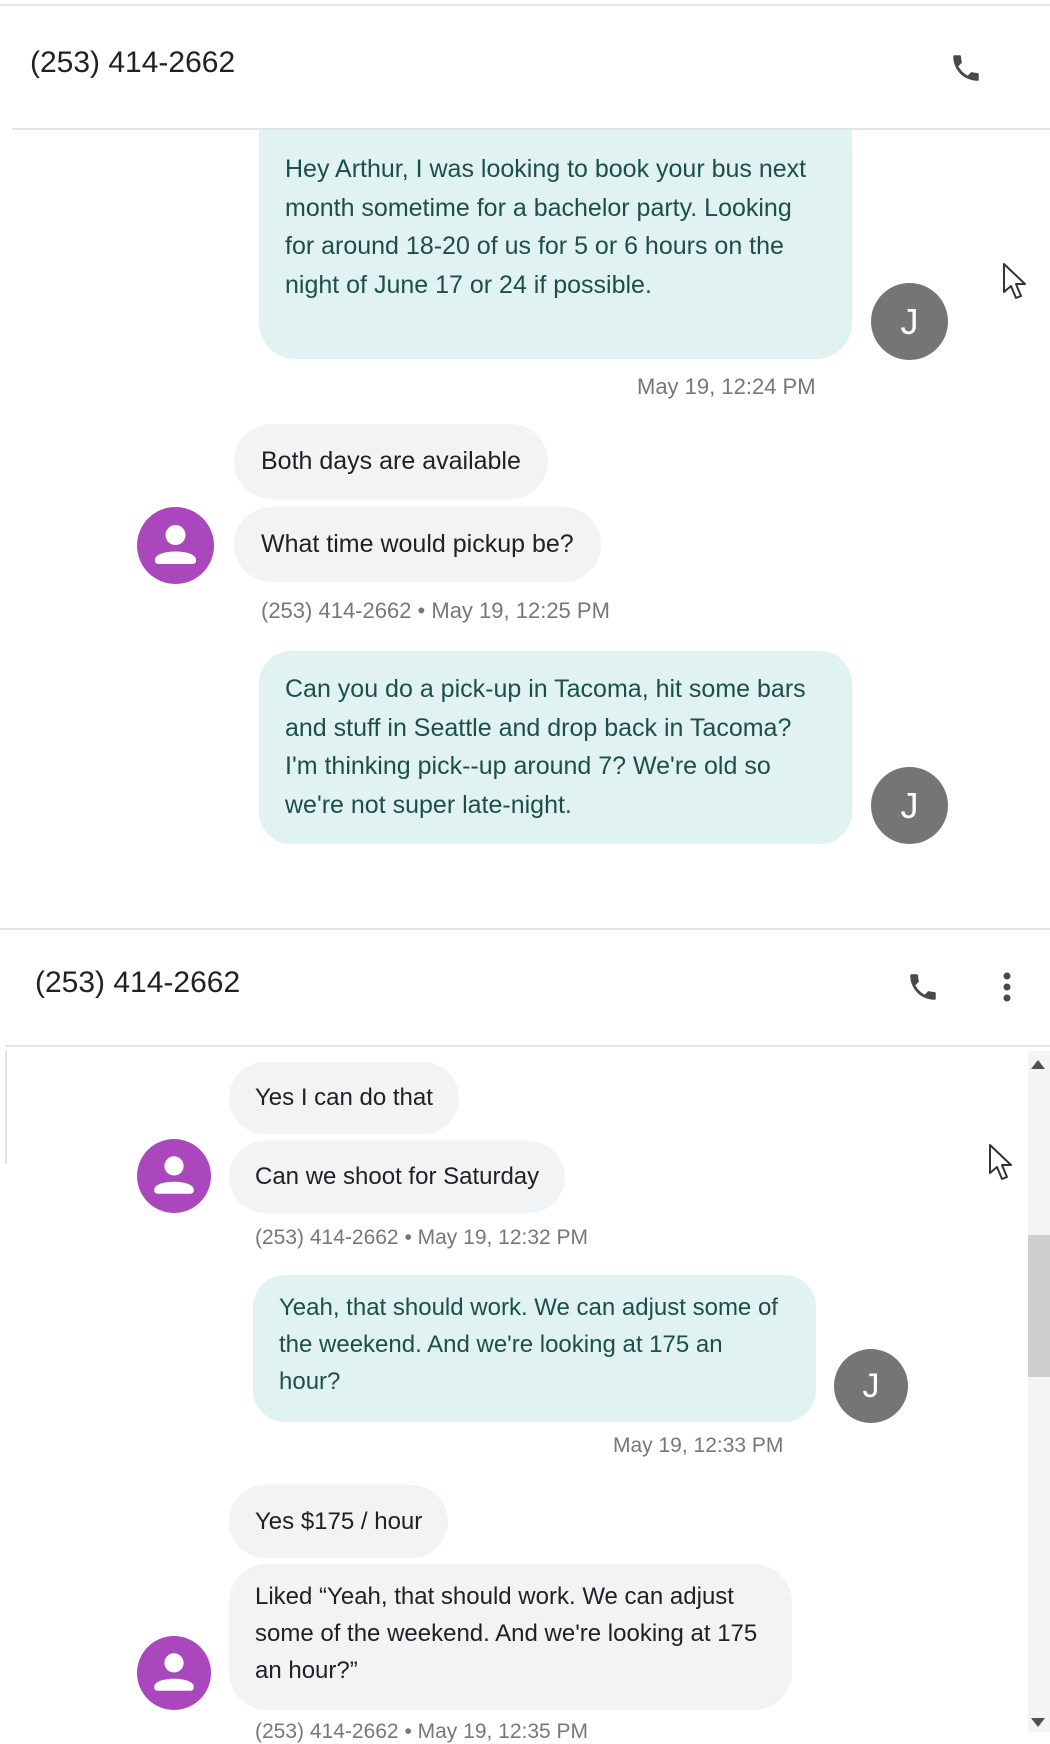 The image size is (1050, 1744). I want to click on incoming-message: Yes I can do that, so click(344, 1098).